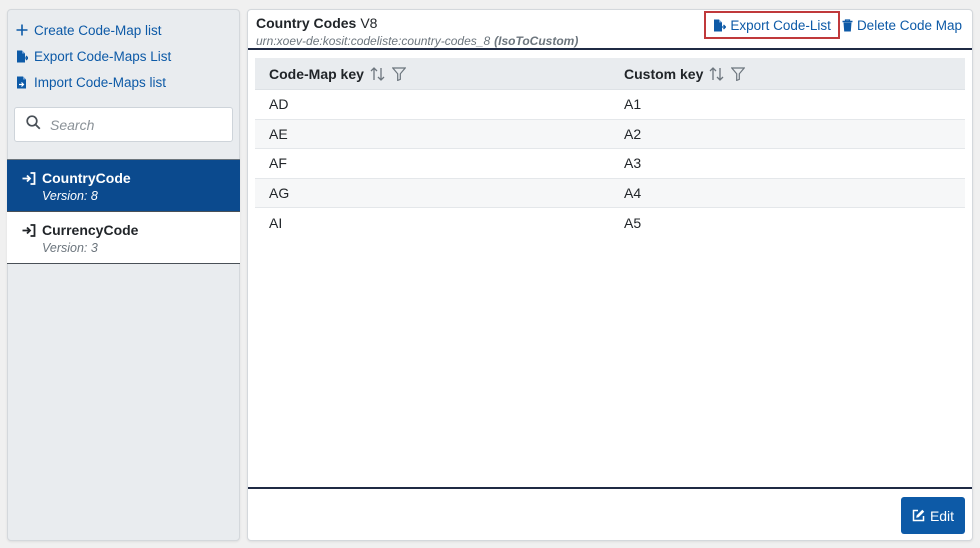 This screenshot has width=980, height=548. What do you see at coordinates (847, 25) in the screenshot?
I see `trash-icon` at bounding box center [847, 25].